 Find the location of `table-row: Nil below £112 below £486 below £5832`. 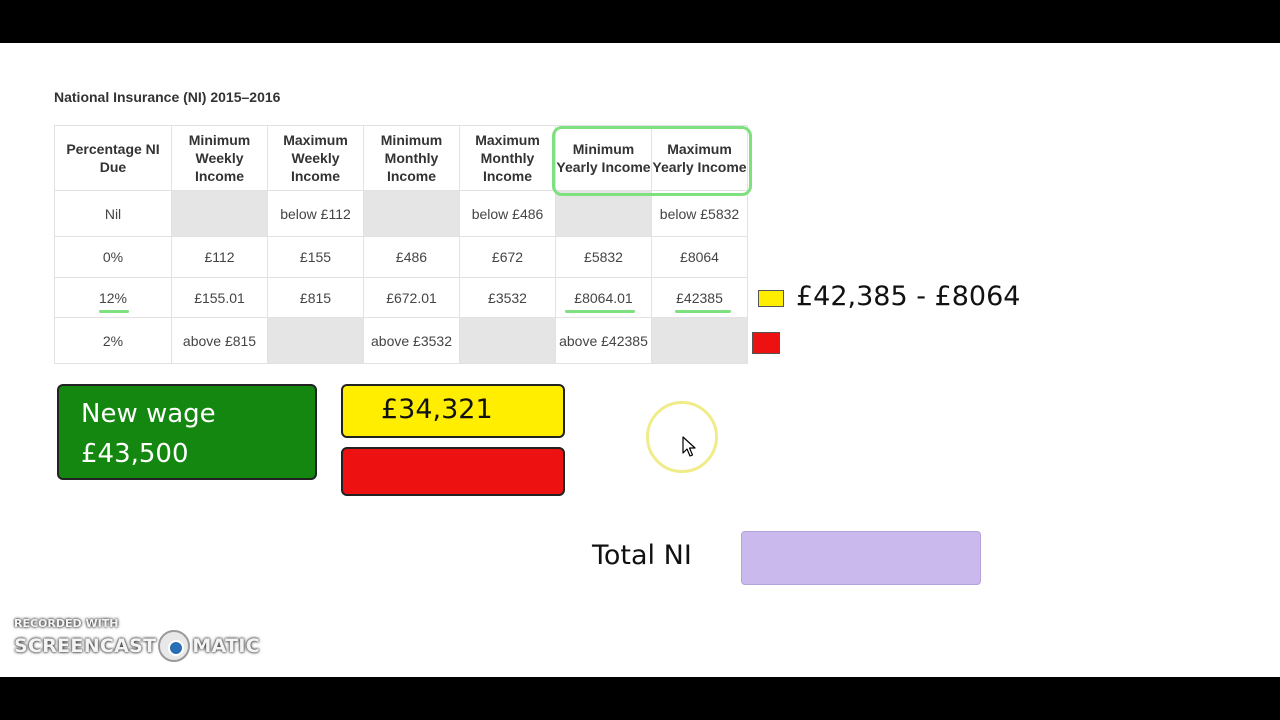

table-row: Nil below £112 below £486 below £5832 is located at coordinates (401, 213).